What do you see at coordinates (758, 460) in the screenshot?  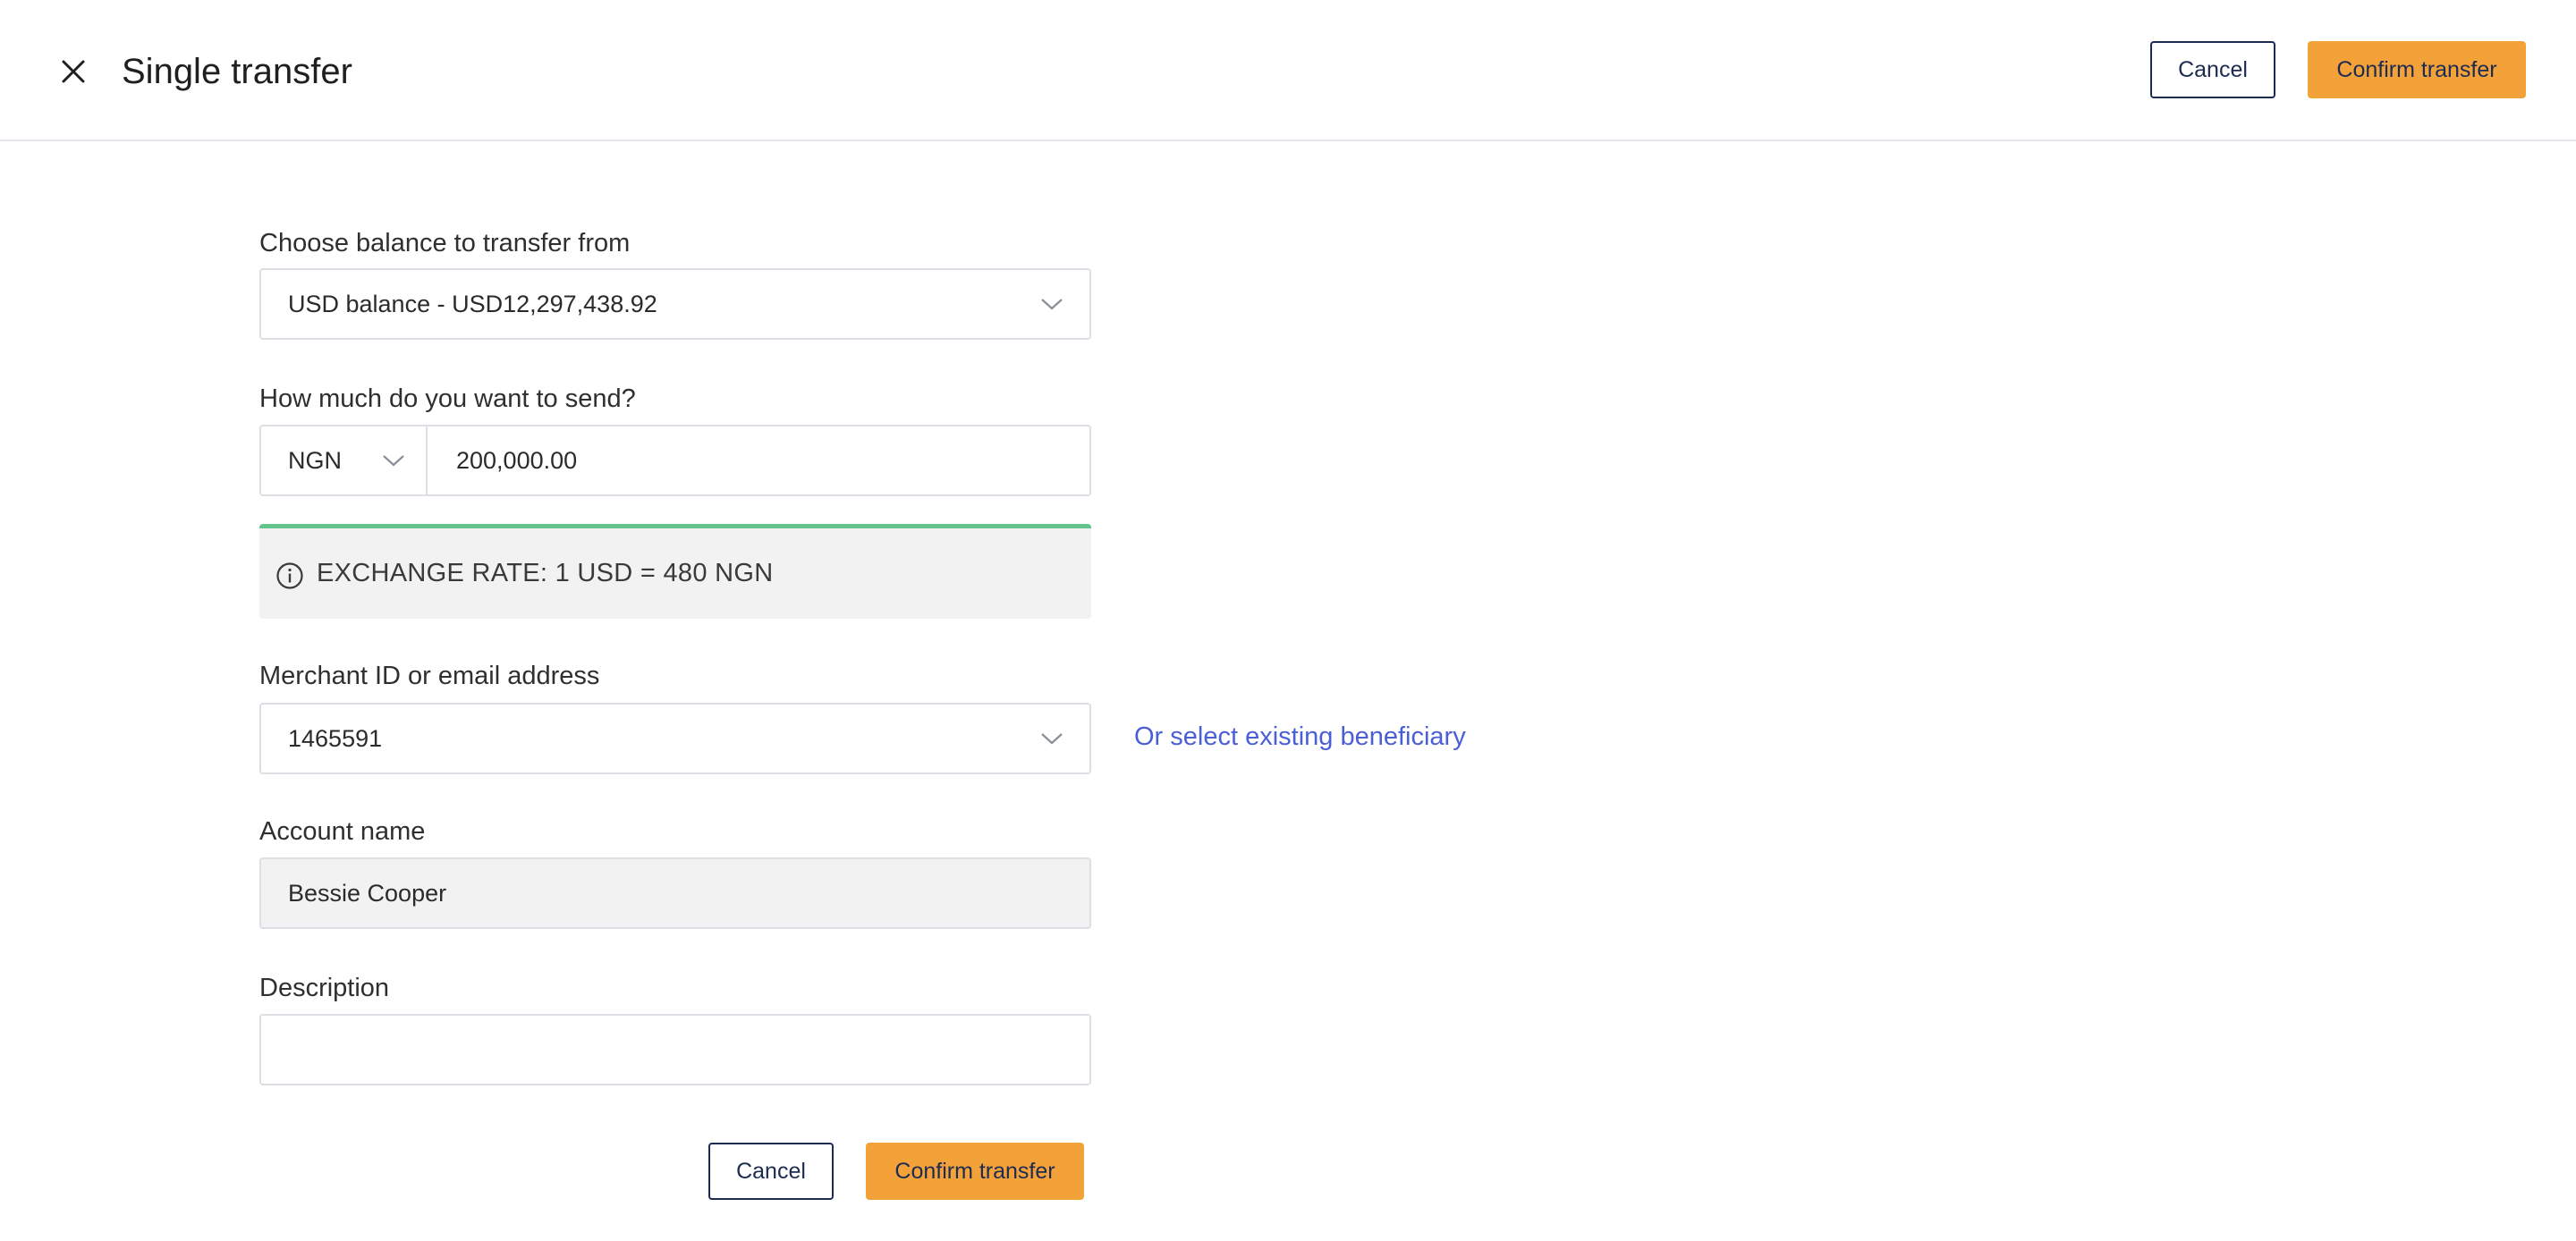 I see `amount-input: 200,000.00` at bounding box center [758, 460].